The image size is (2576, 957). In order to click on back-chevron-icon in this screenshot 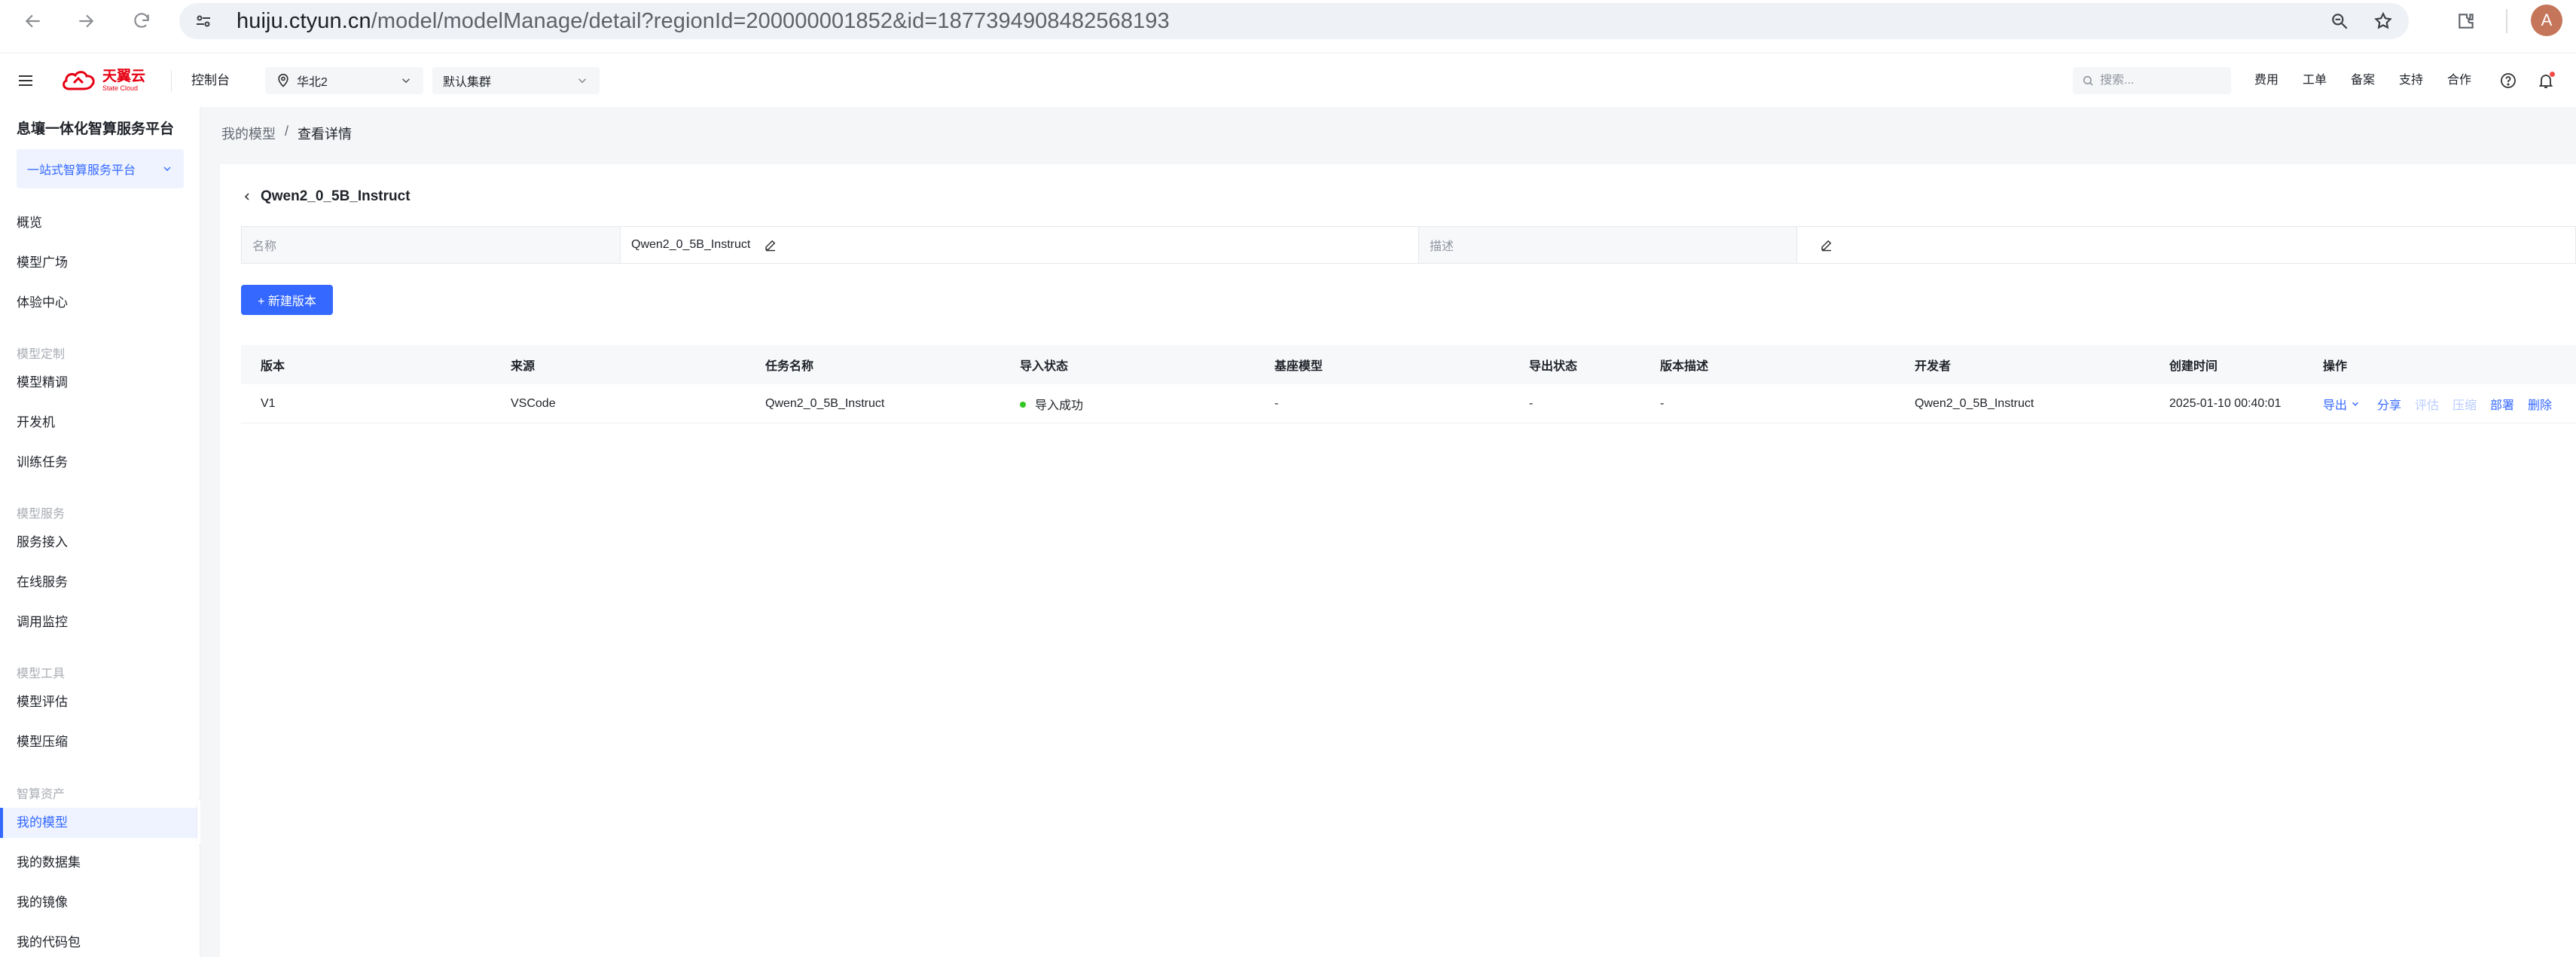, I will do `click(247, 197)`.